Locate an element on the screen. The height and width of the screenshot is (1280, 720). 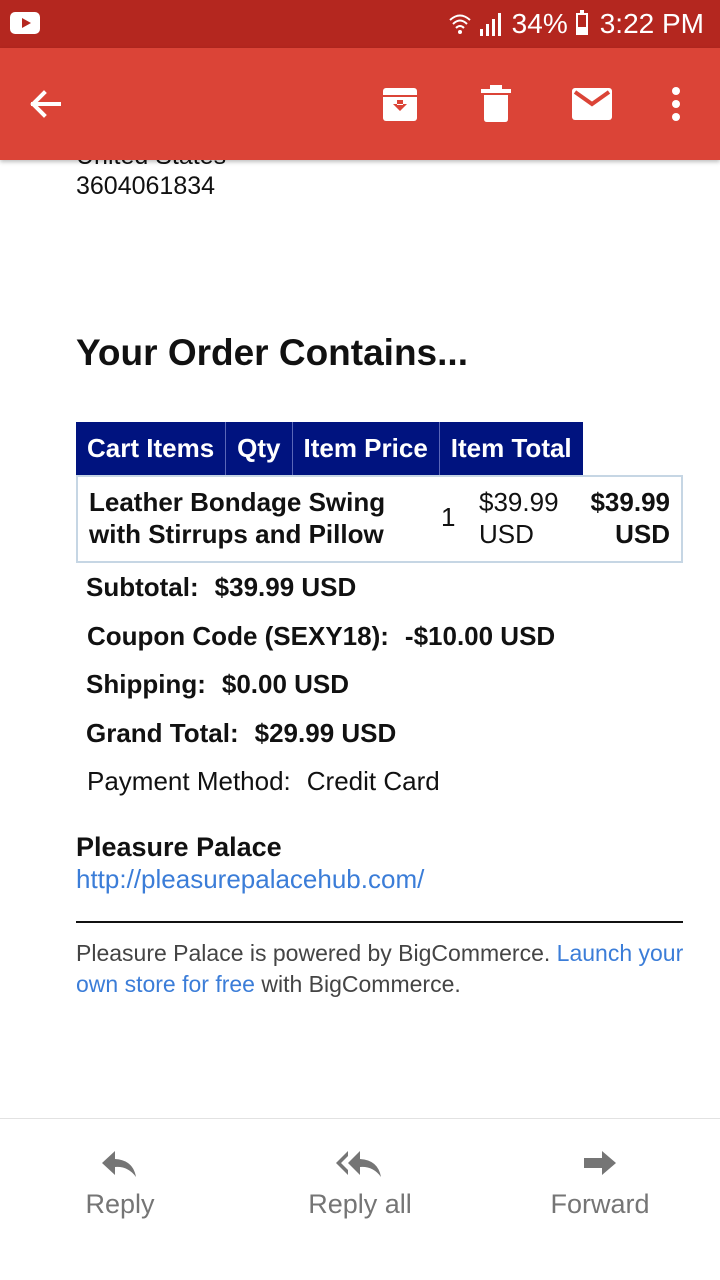
forward-button: Forward is located at coordinates (600, 1184).